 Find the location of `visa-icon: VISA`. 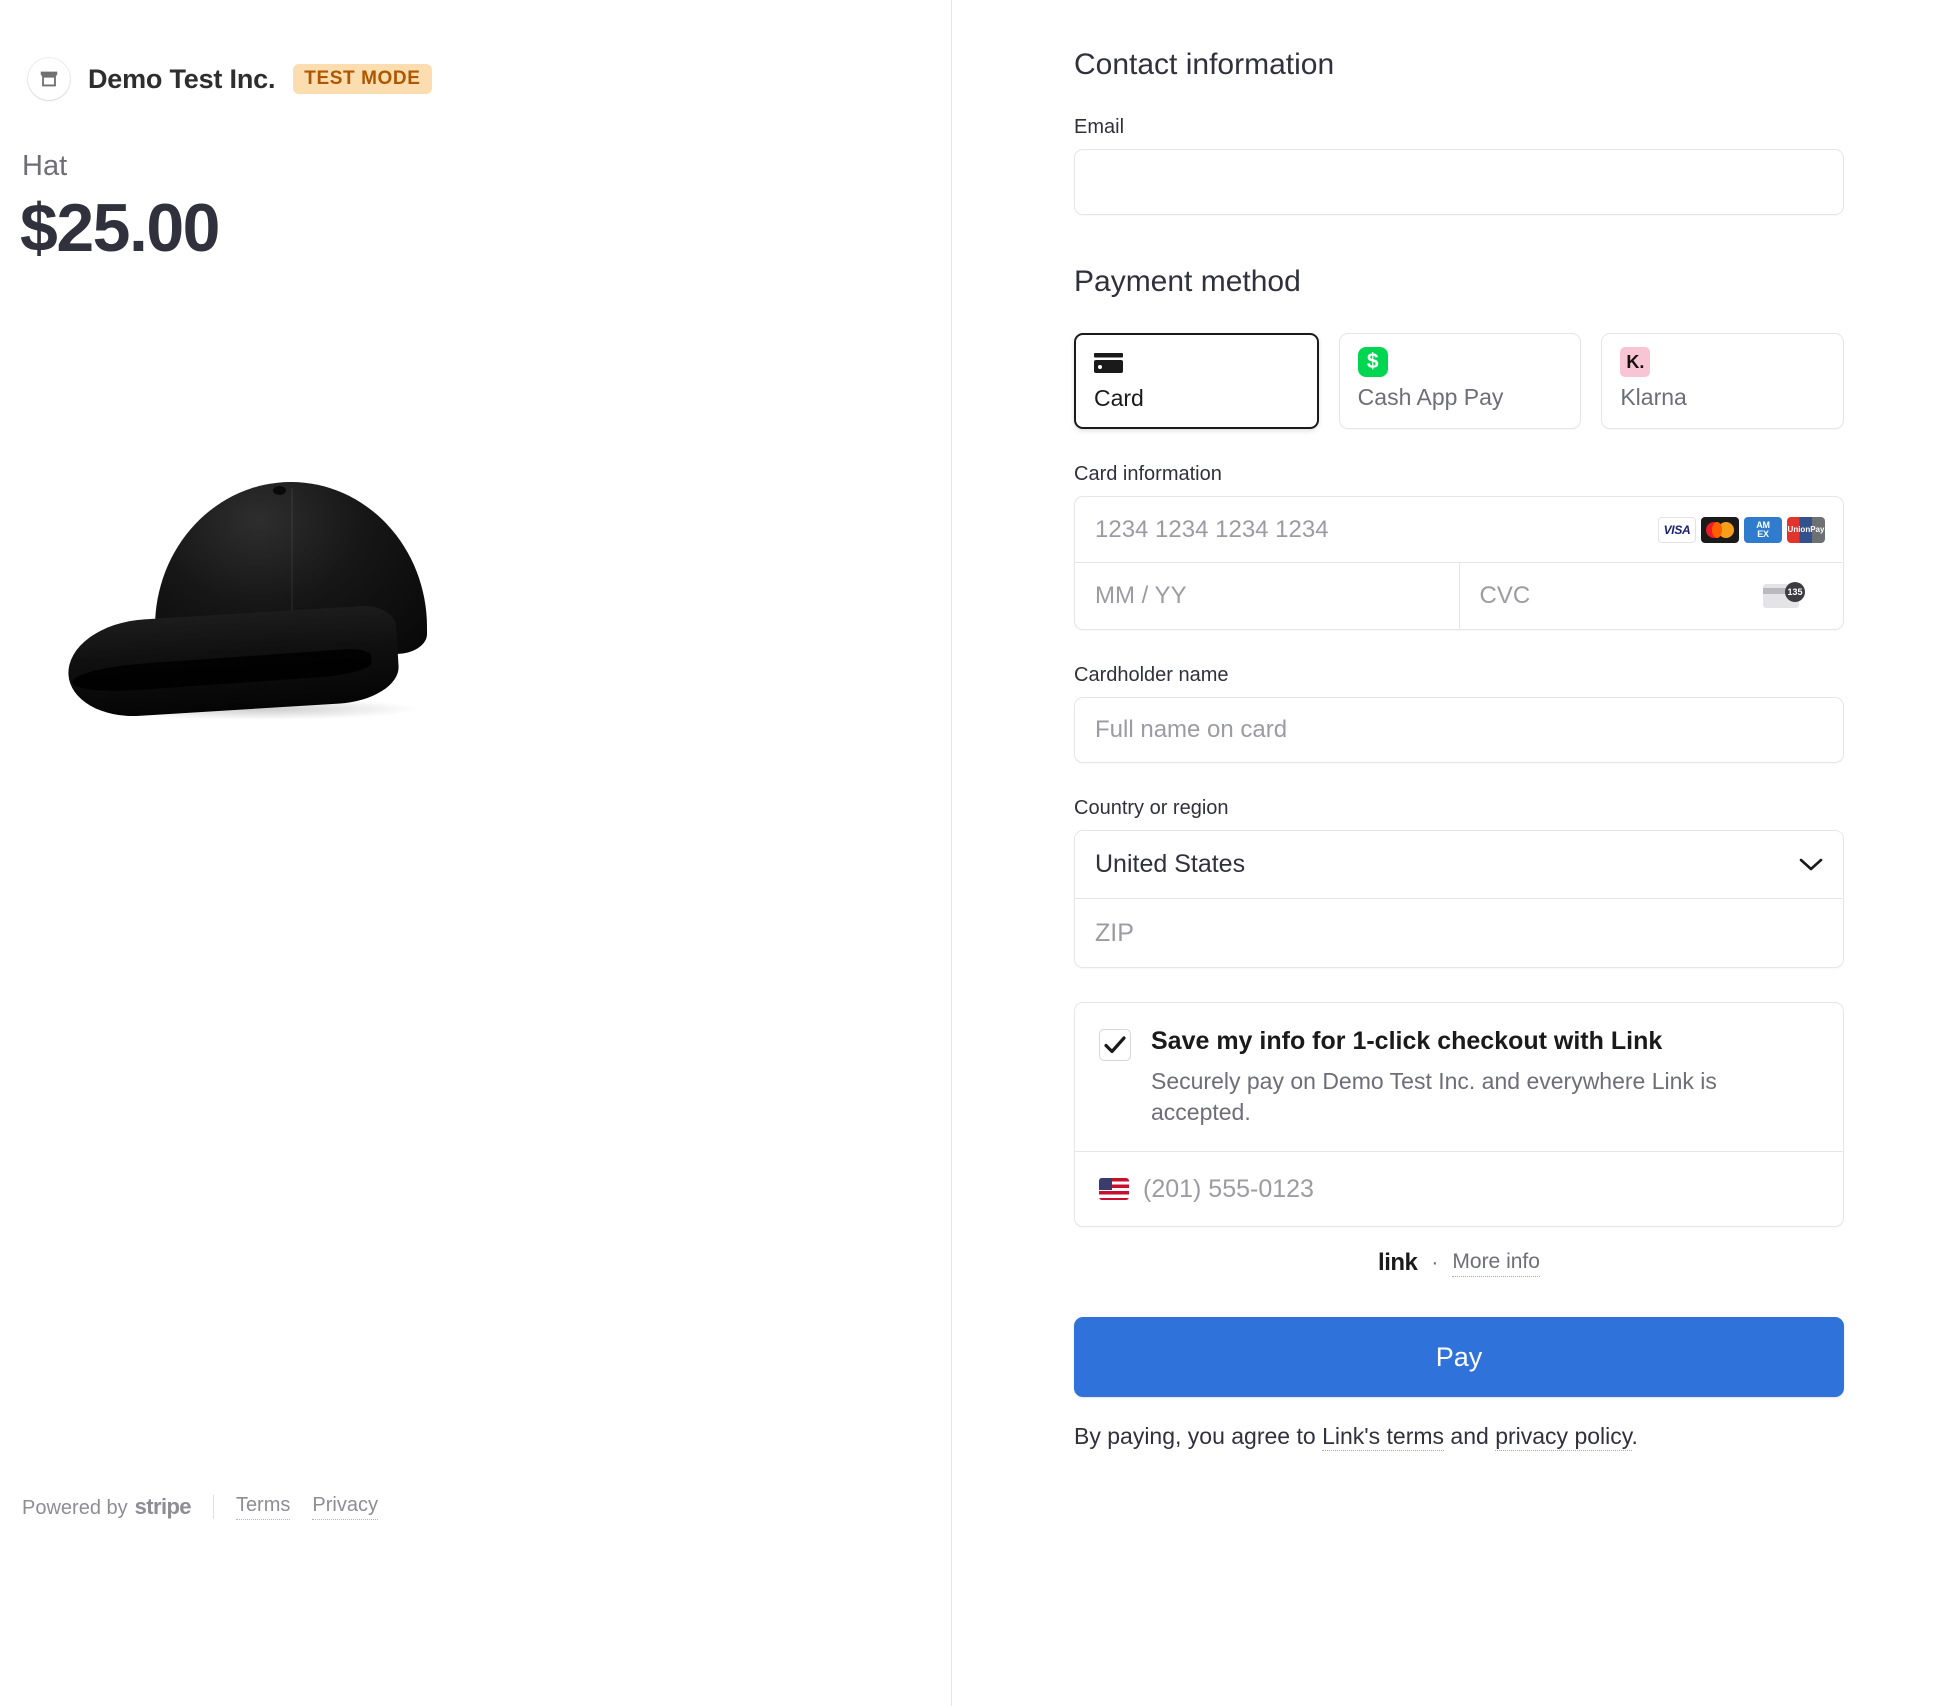

visa-icon: VISA is located at coordinates (1677, 529).